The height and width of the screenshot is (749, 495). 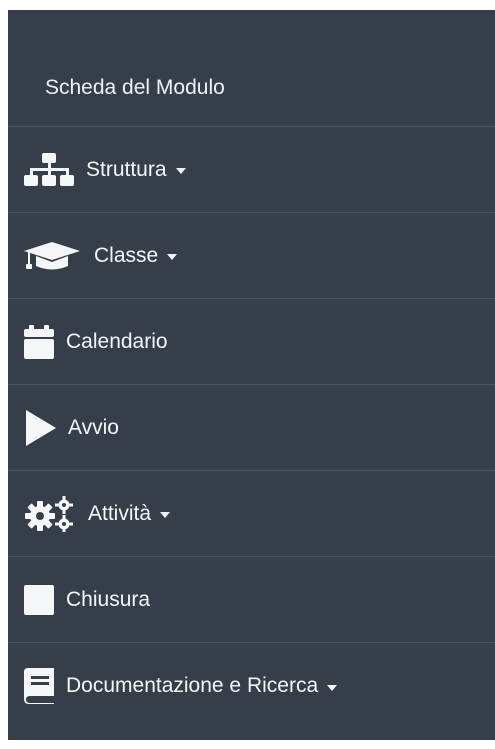 I want to click on sidebar-item-struttura: Struttura, so click(x=251, y=170).